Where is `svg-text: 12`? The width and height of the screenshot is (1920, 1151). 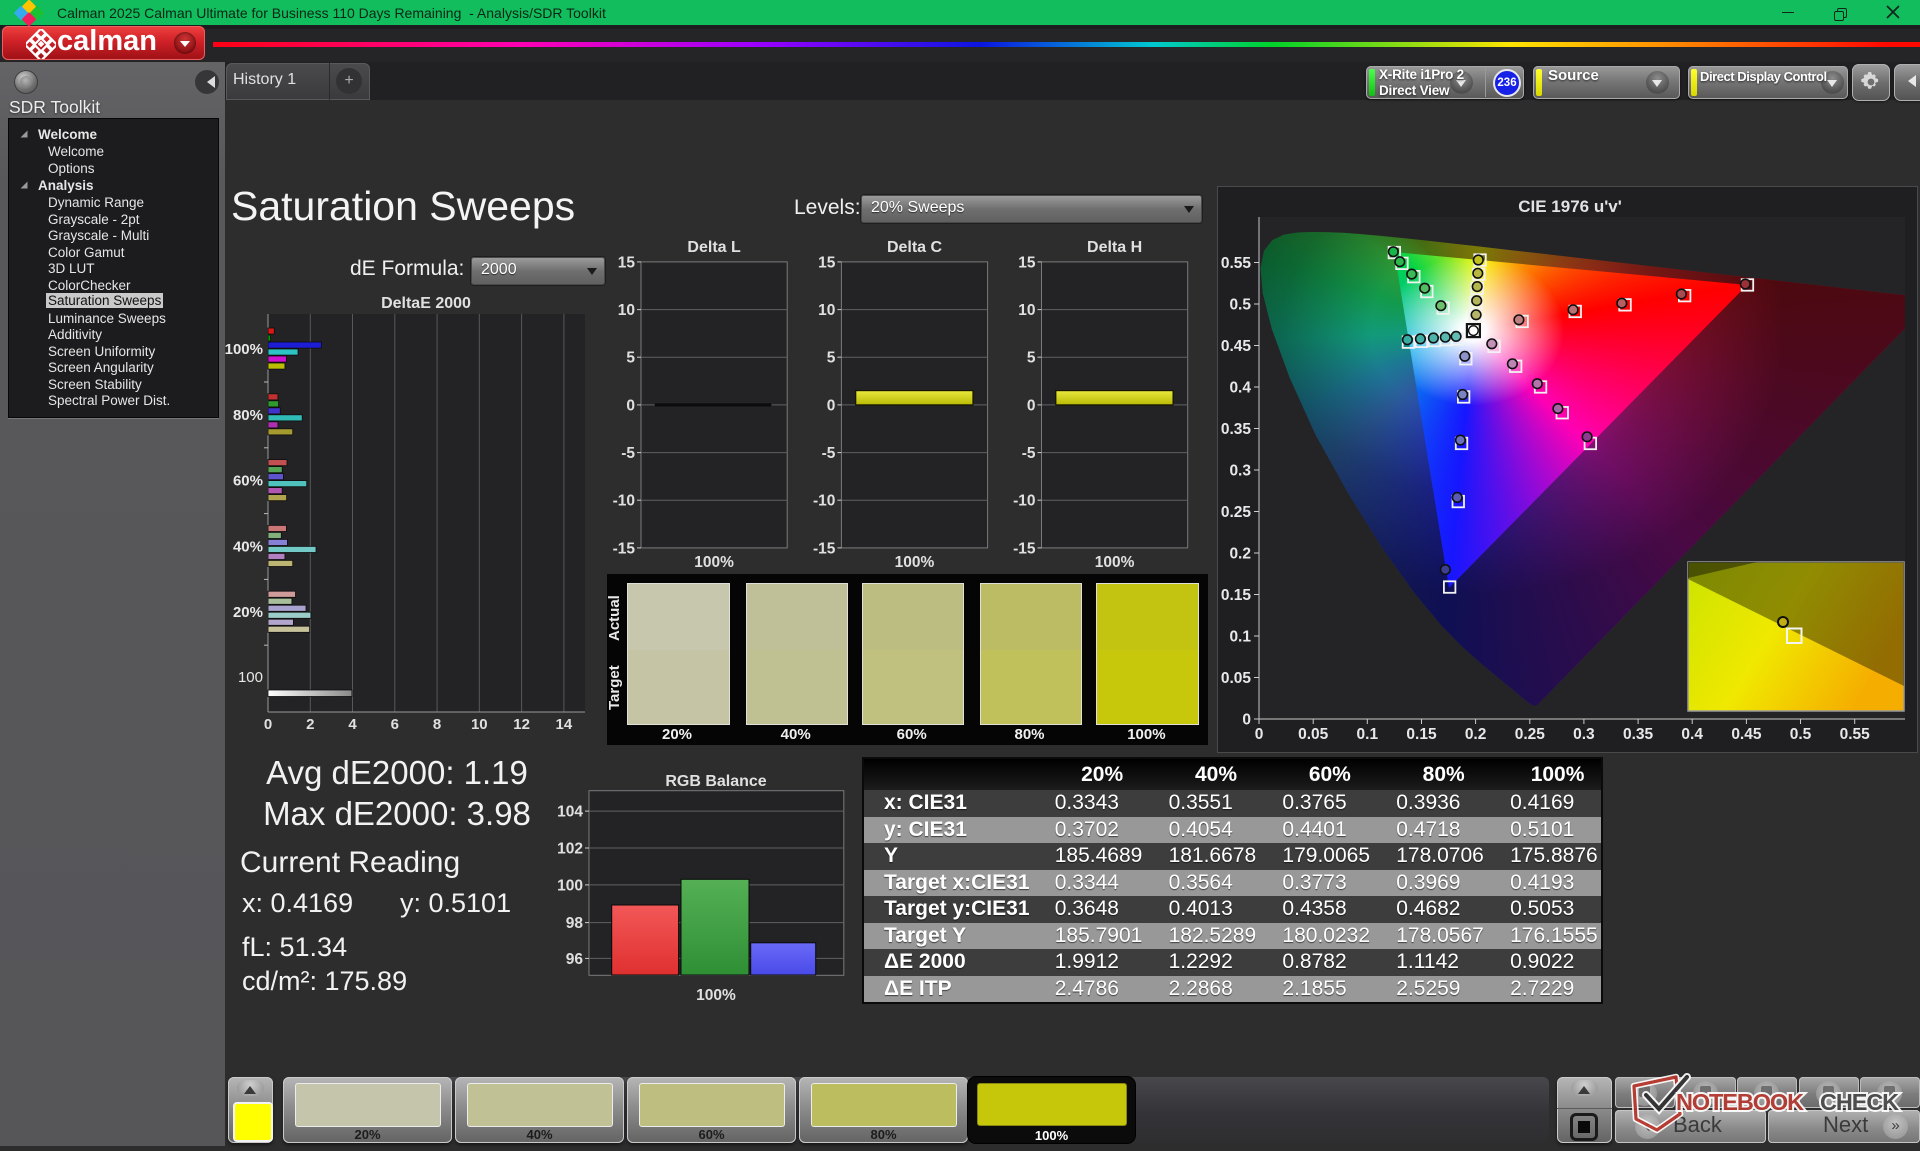
svg-text: 12 is located at coordinates (521, 724).